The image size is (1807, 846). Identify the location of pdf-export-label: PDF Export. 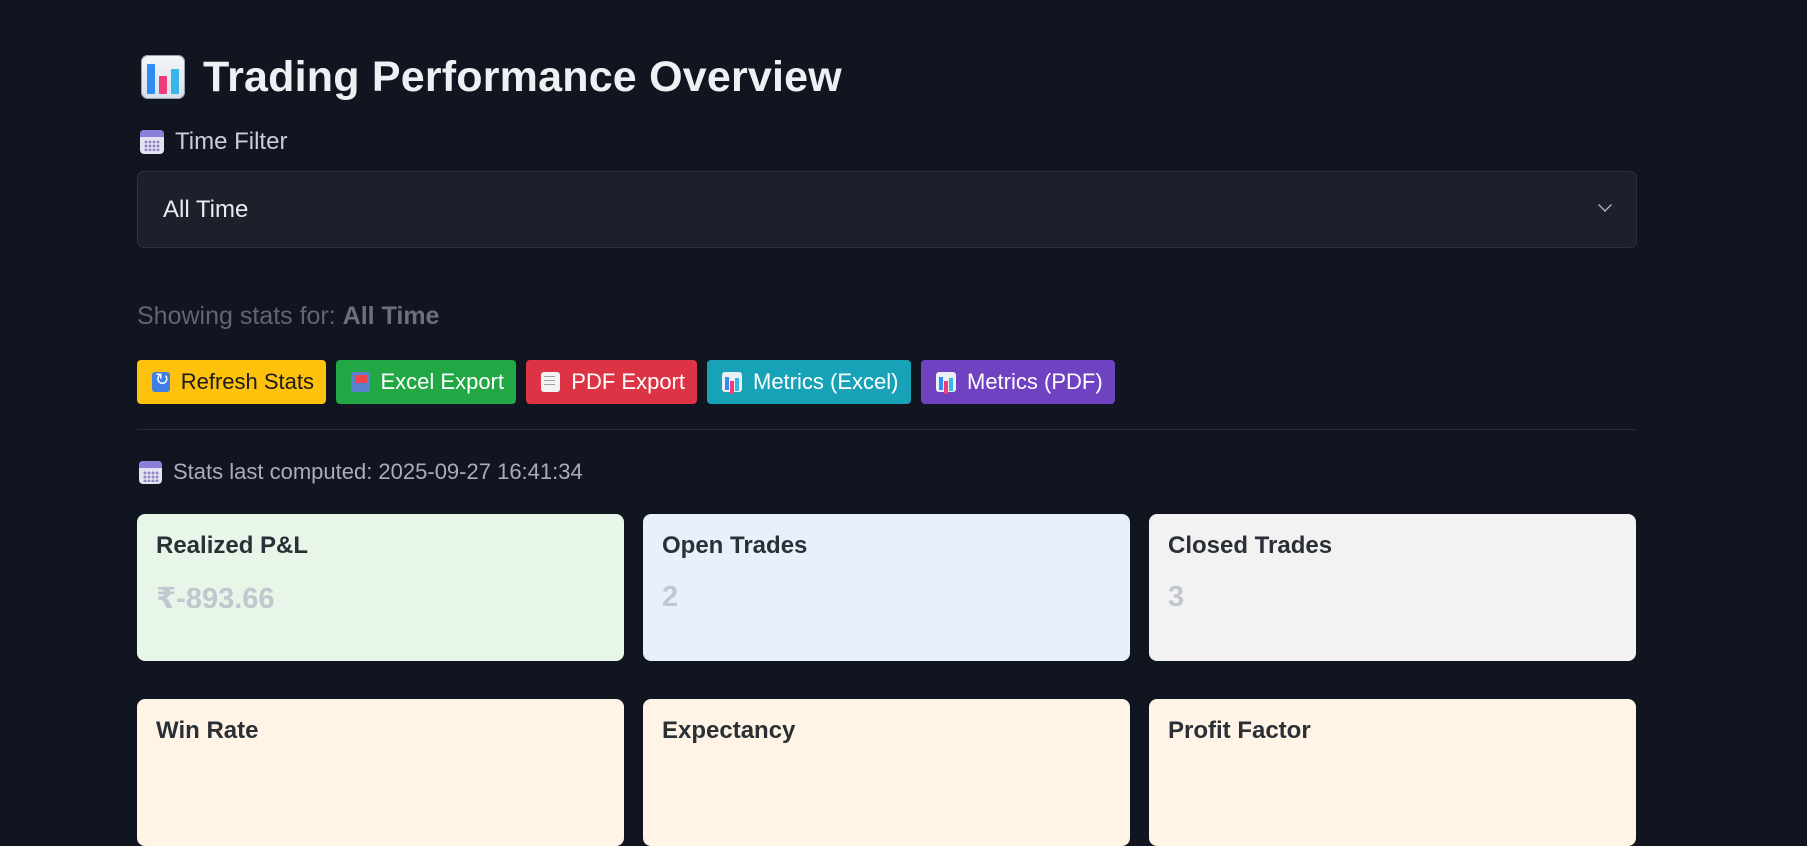
(628, 381).